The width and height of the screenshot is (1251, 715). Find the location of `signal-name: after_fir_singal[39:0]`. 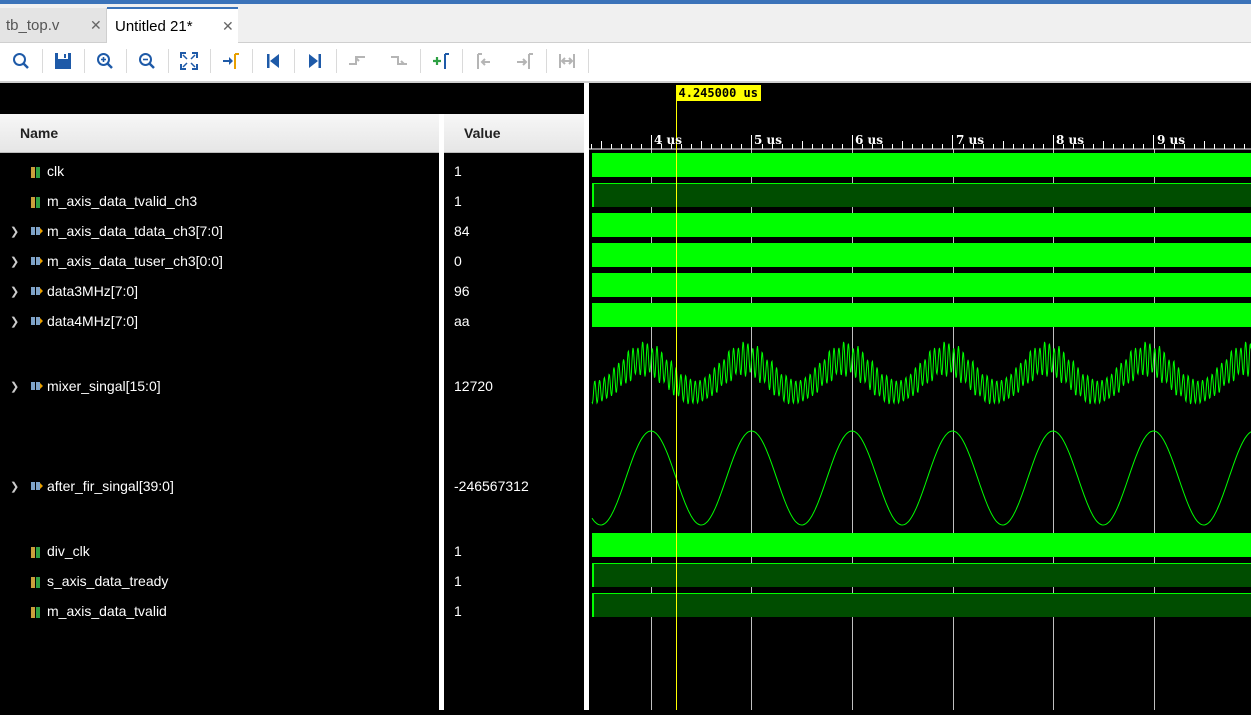

signal-name: after_fir_singal[39:0] is located at coordinates (110, 486).